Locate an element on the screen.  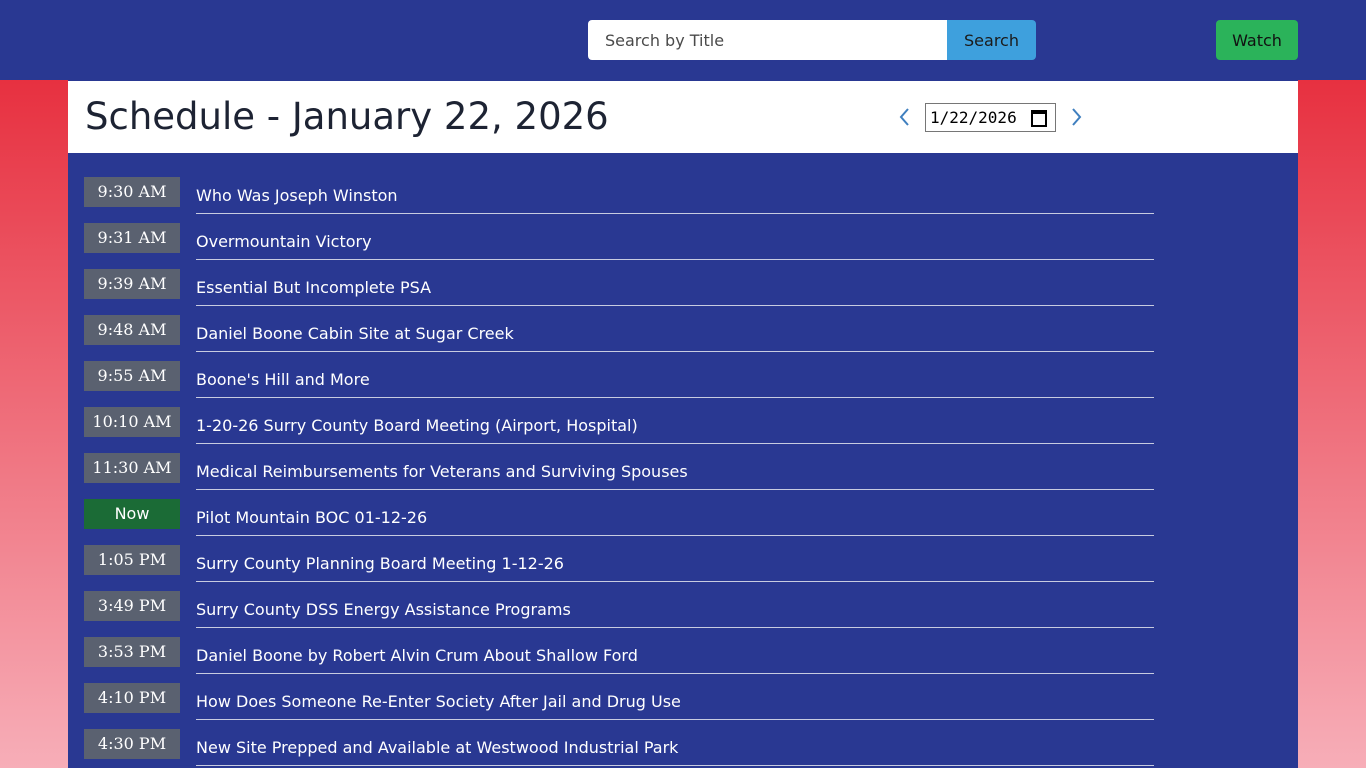
time-badge: 1:05 PM is located at coordinates (132, 560).